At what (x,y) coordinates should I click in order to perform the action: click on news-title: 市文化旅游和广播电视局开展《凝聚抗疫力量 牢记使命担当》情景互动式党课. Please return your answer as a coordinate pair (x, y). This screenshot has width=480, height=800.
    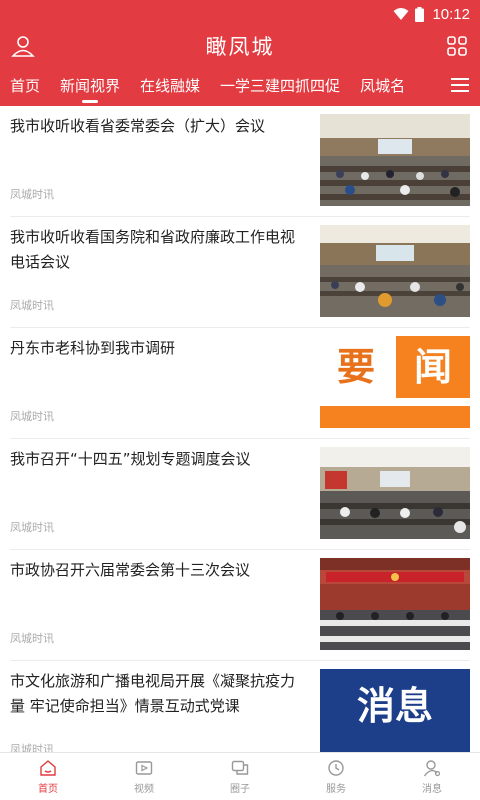
    Looking at the image, I should click on (153, 693).